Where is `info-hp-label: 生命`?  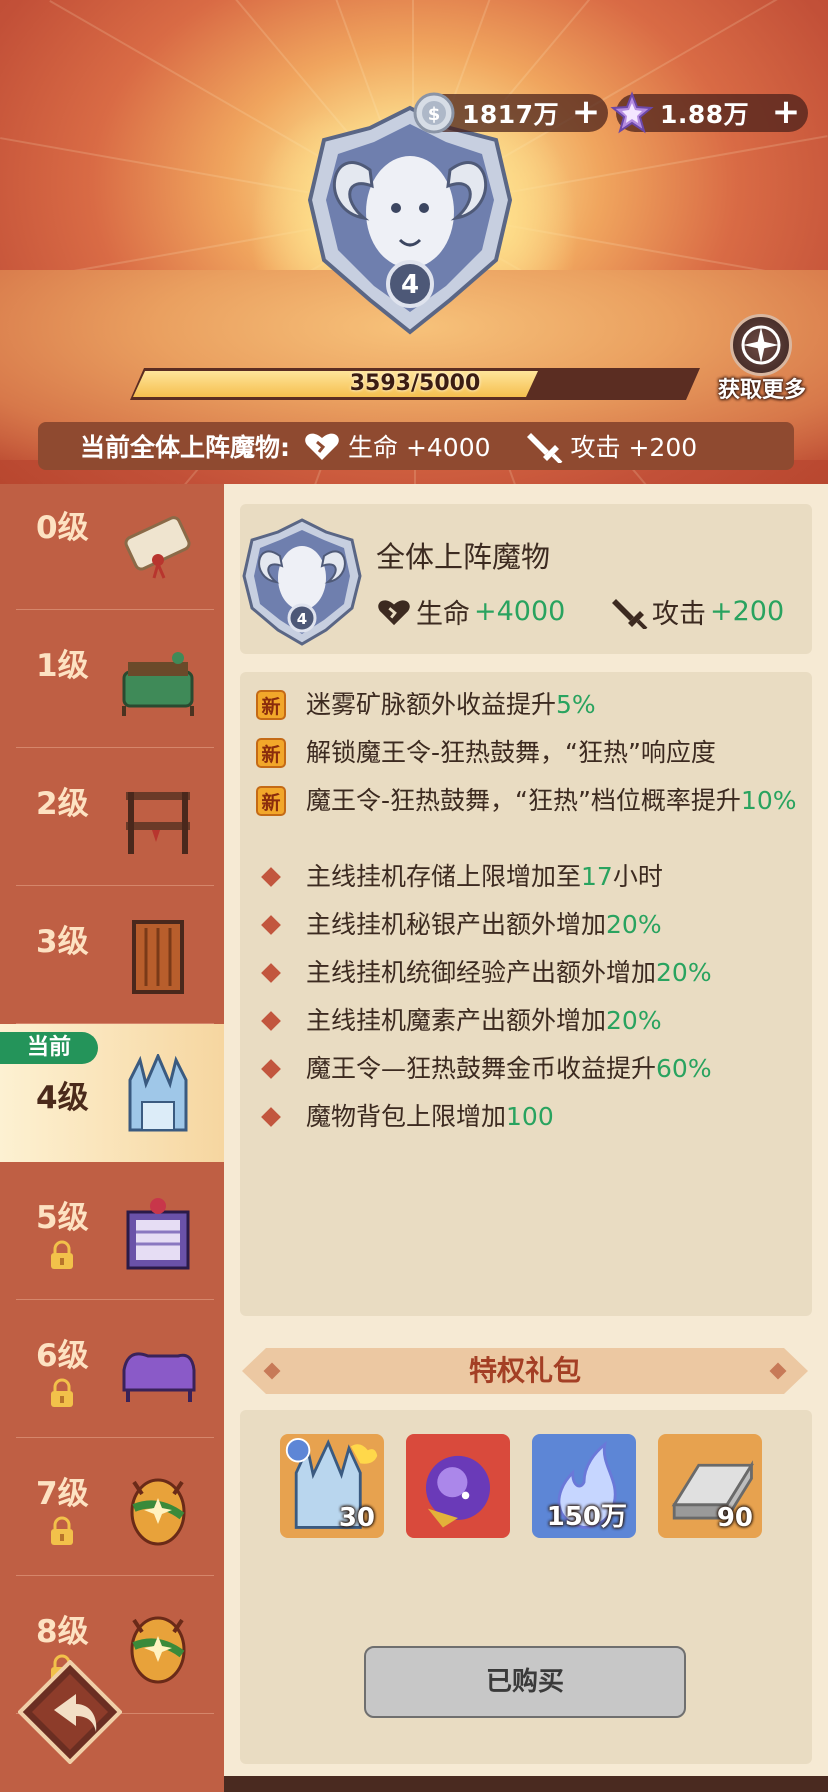
info-hp-label: 生命 is located at coordinates (443, 614).